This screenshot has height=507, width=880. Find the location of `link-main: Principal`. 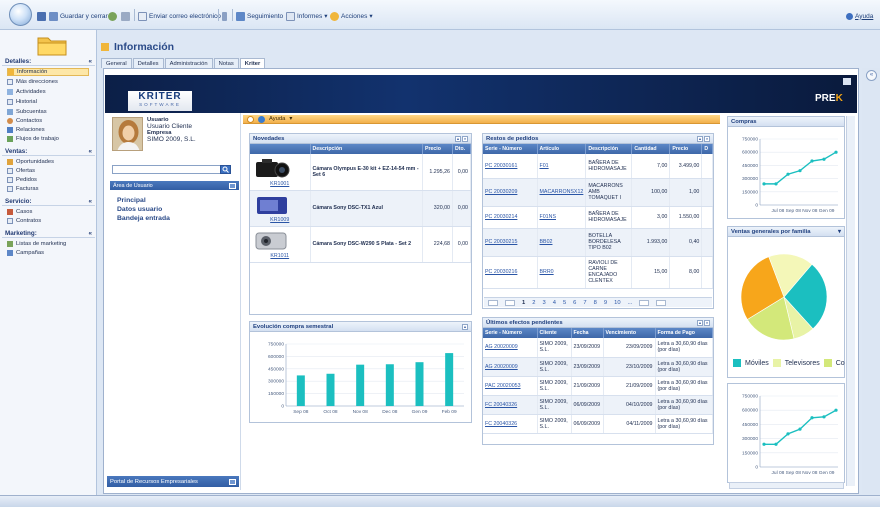

link-main: Principal is located at coordinates (131, 200).